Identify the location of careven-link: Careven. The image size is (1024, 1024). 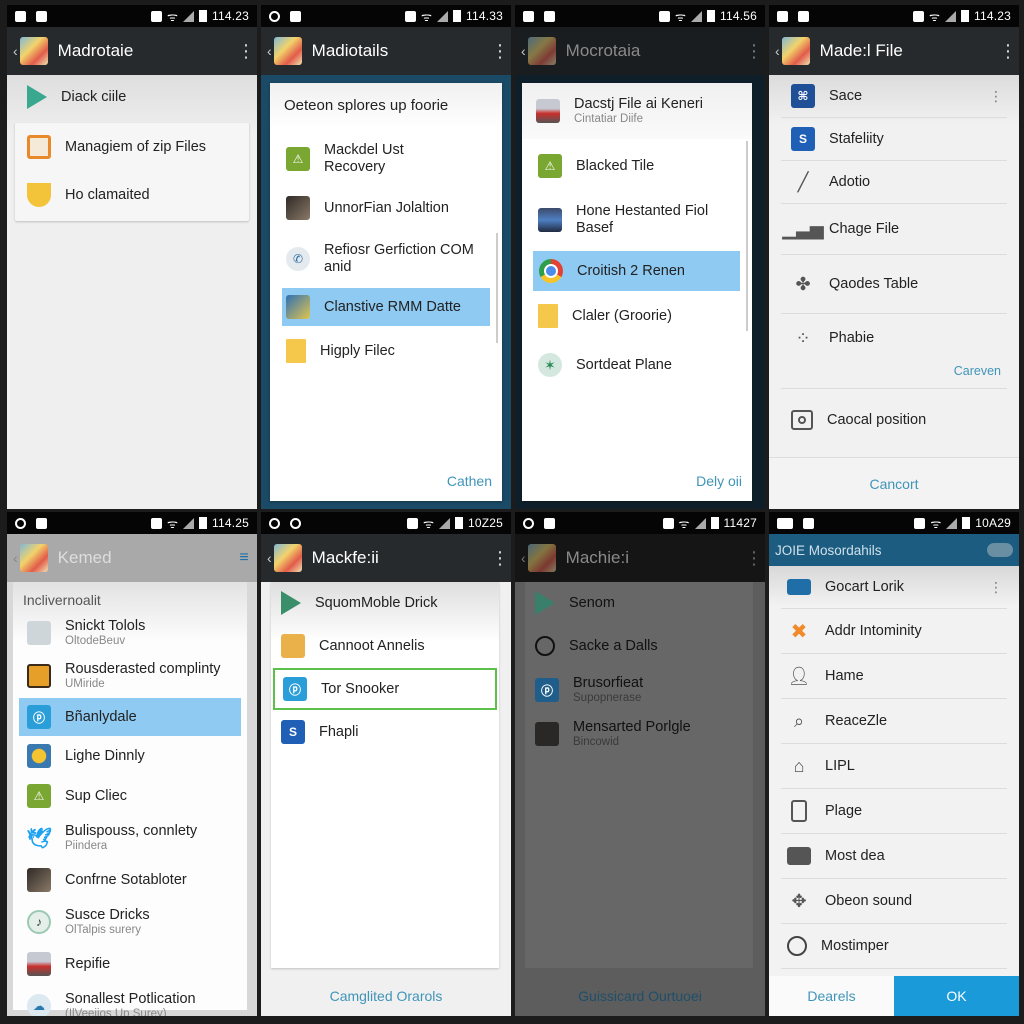
(977, 371).